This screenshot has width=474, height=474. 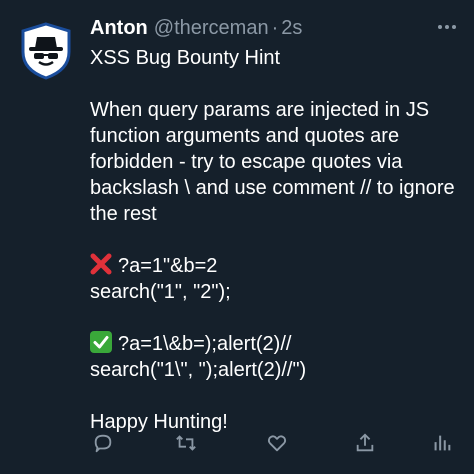 What do you see at coordinates (185, 58) in the screenshot?
I see `tweet-line-title: XSS Bug Bounty Hint` at bounding box center [185, 58].